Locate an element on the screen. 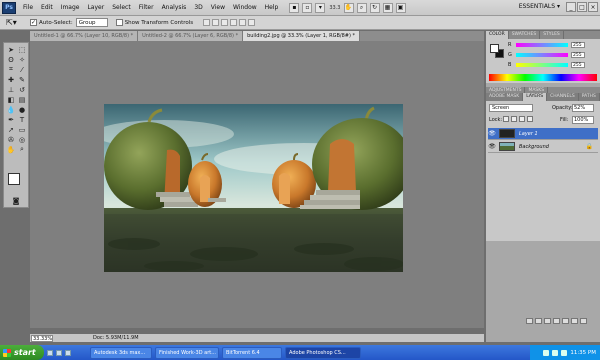 The image size is (600, 360). arrange-documents-icon: ▦ is located at coordinates (387, 7).